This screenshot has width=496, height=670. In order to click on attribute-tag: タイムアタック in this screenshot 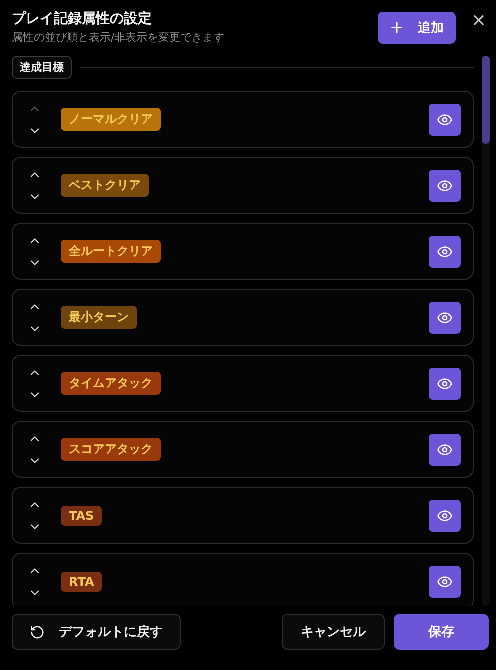, I will do `click(111, 383)`.